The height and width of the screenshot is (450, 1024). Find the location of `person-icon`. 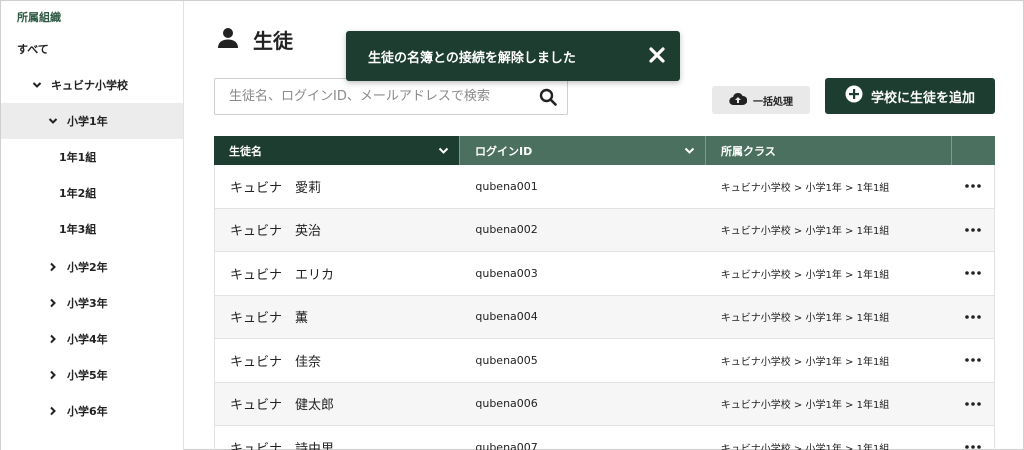

person-icon is located at coordinates (228, 40).